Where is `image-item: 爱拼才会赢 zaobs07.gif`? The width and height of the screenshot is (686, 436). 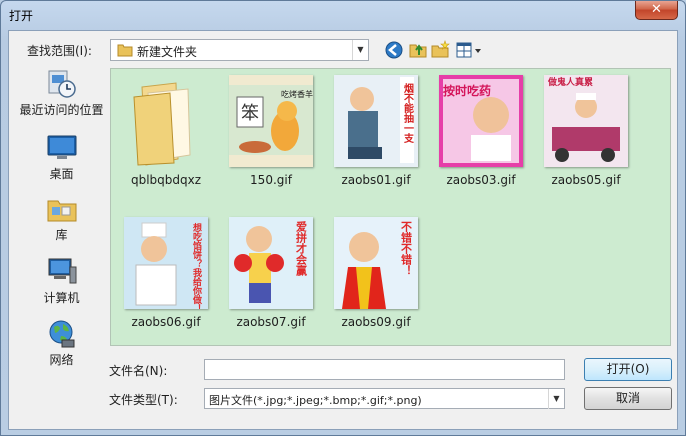
image-item: 爱拼才会赢 zaobs07.gif is located at coordinates (271, 280).